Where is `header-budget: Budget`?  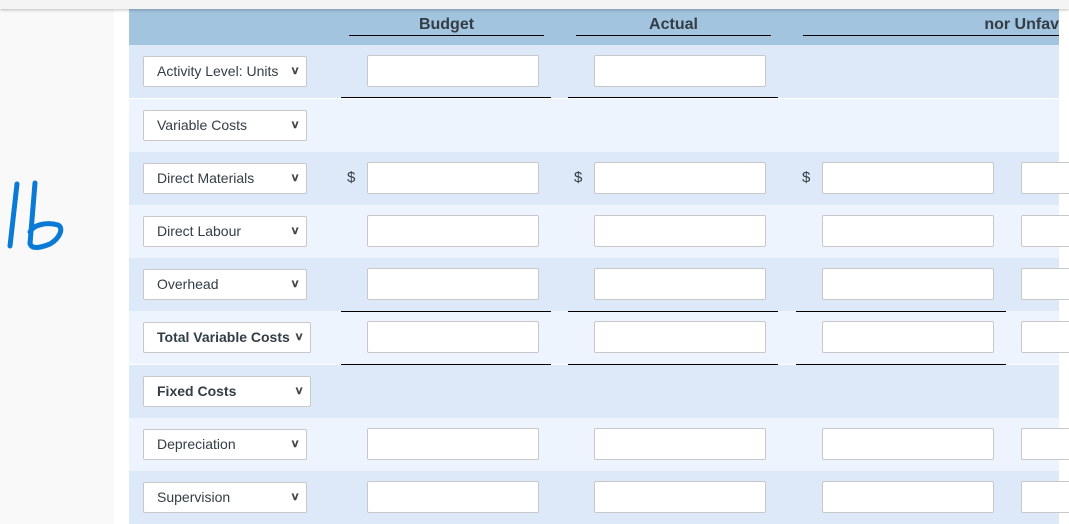
header-budget: Budget is located at coordinates (446, 24).